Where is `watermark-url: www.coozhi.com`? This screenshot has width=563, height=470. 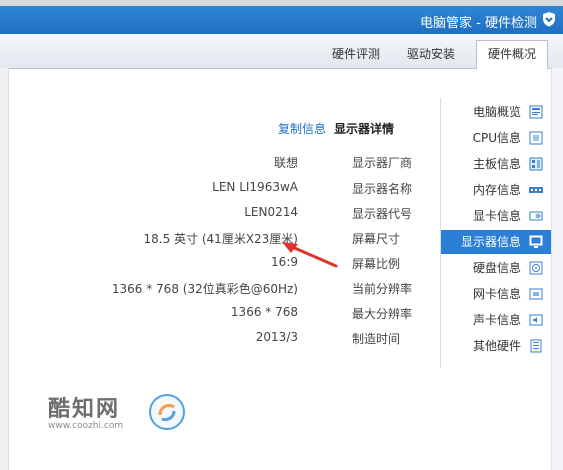
watermark-url: www.coozhi.com is located at coordinates (86, 426).